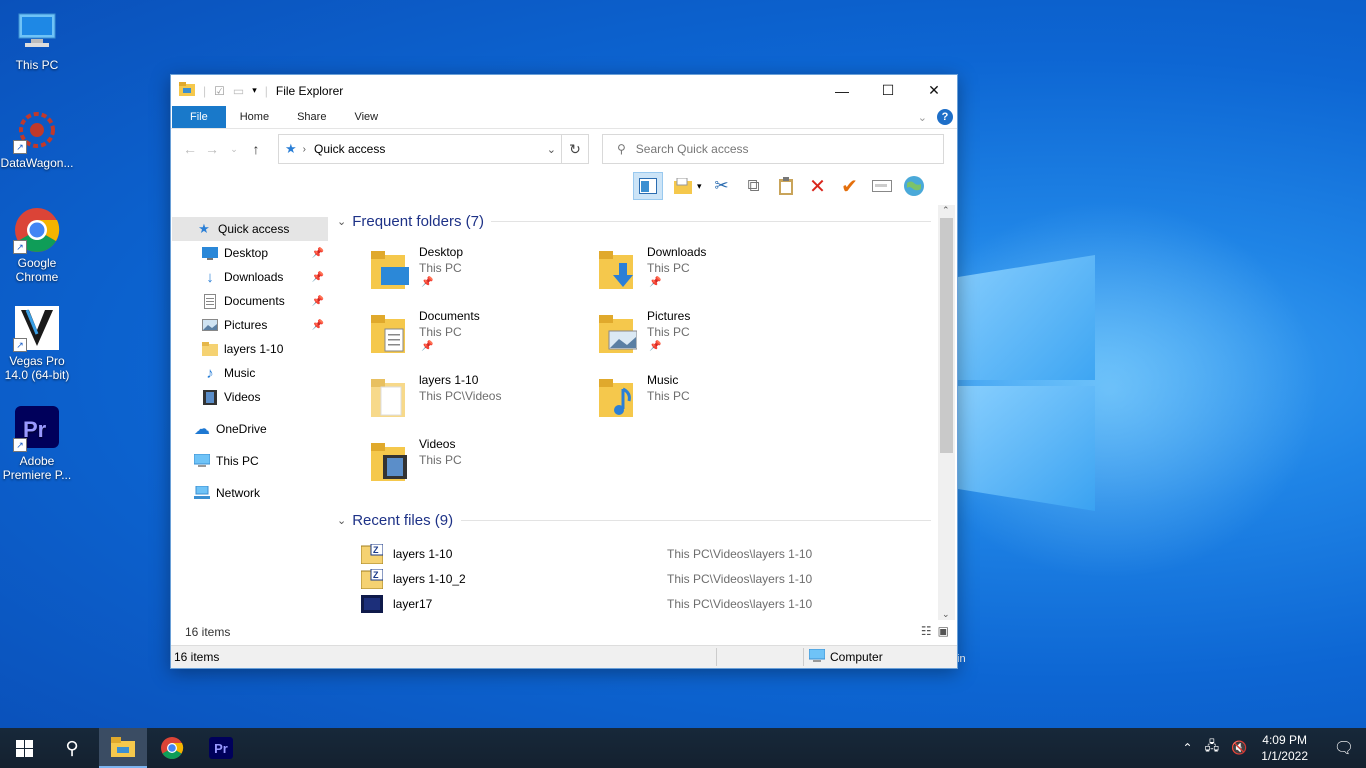 The image size is (1366, 768). Describe the element at coordinates (24, 748) in the screenshot. I see `start-button` at that location.